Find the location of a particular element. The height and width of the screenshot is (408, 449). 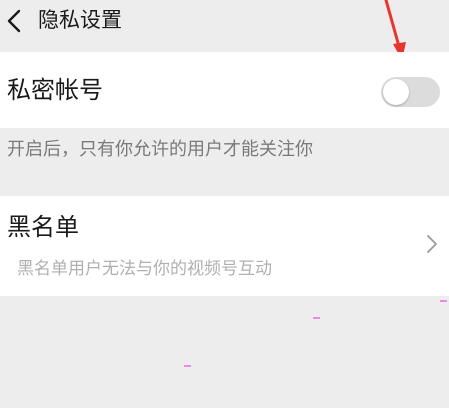

blacklist-label: 黑名单 is located at coordinates (43, 227).